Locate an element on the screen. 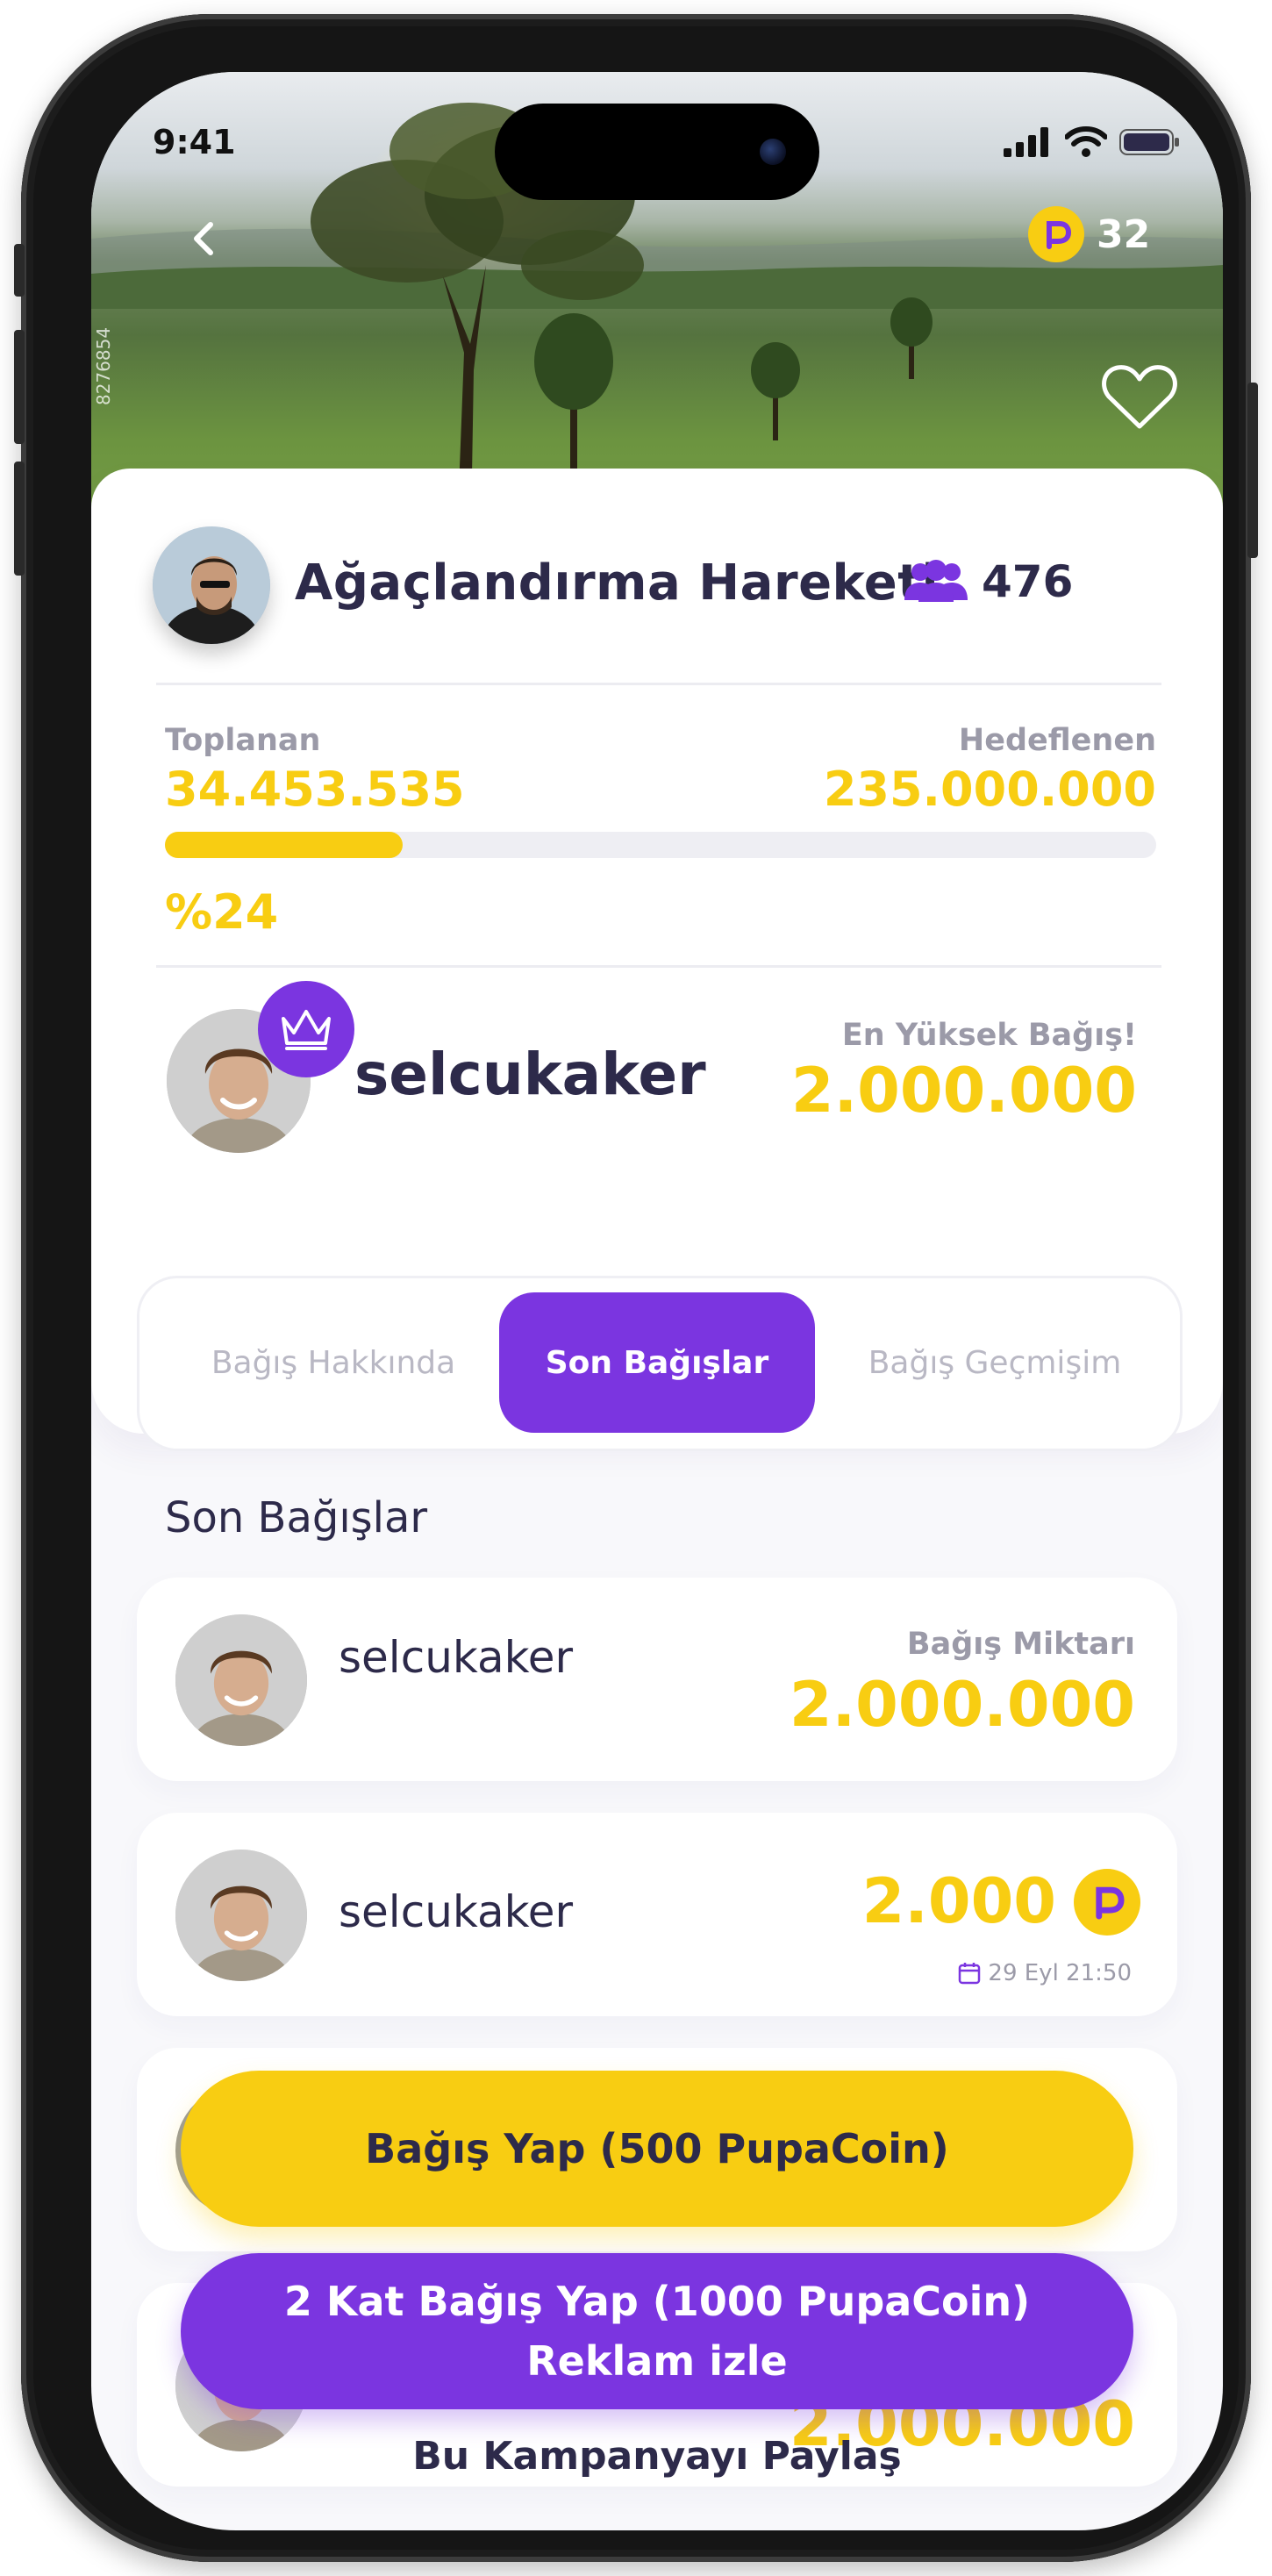 The height and width of the screenshot is (2576, 1272). target-label: Hedeflenen is located at coordinates (1057, 740).